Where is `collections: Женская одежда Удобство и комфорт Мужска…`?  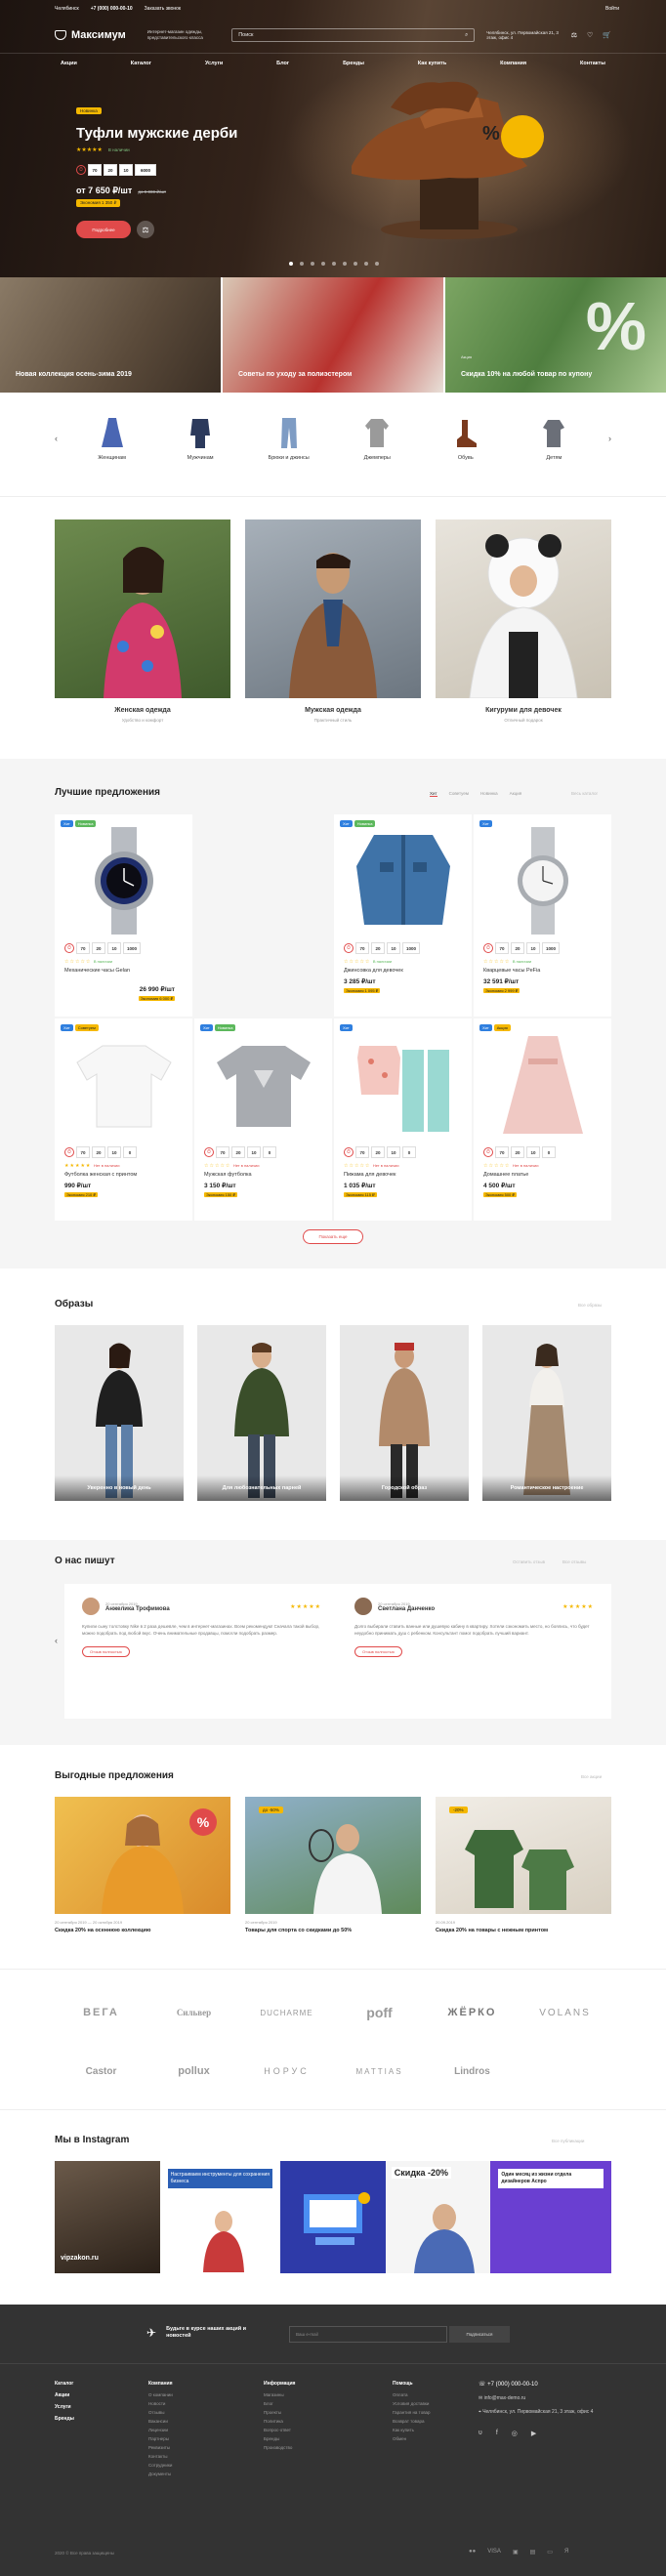
collections: Женская одежда Удобство и комфорт Мужска… is located at coordinates (333, 621).